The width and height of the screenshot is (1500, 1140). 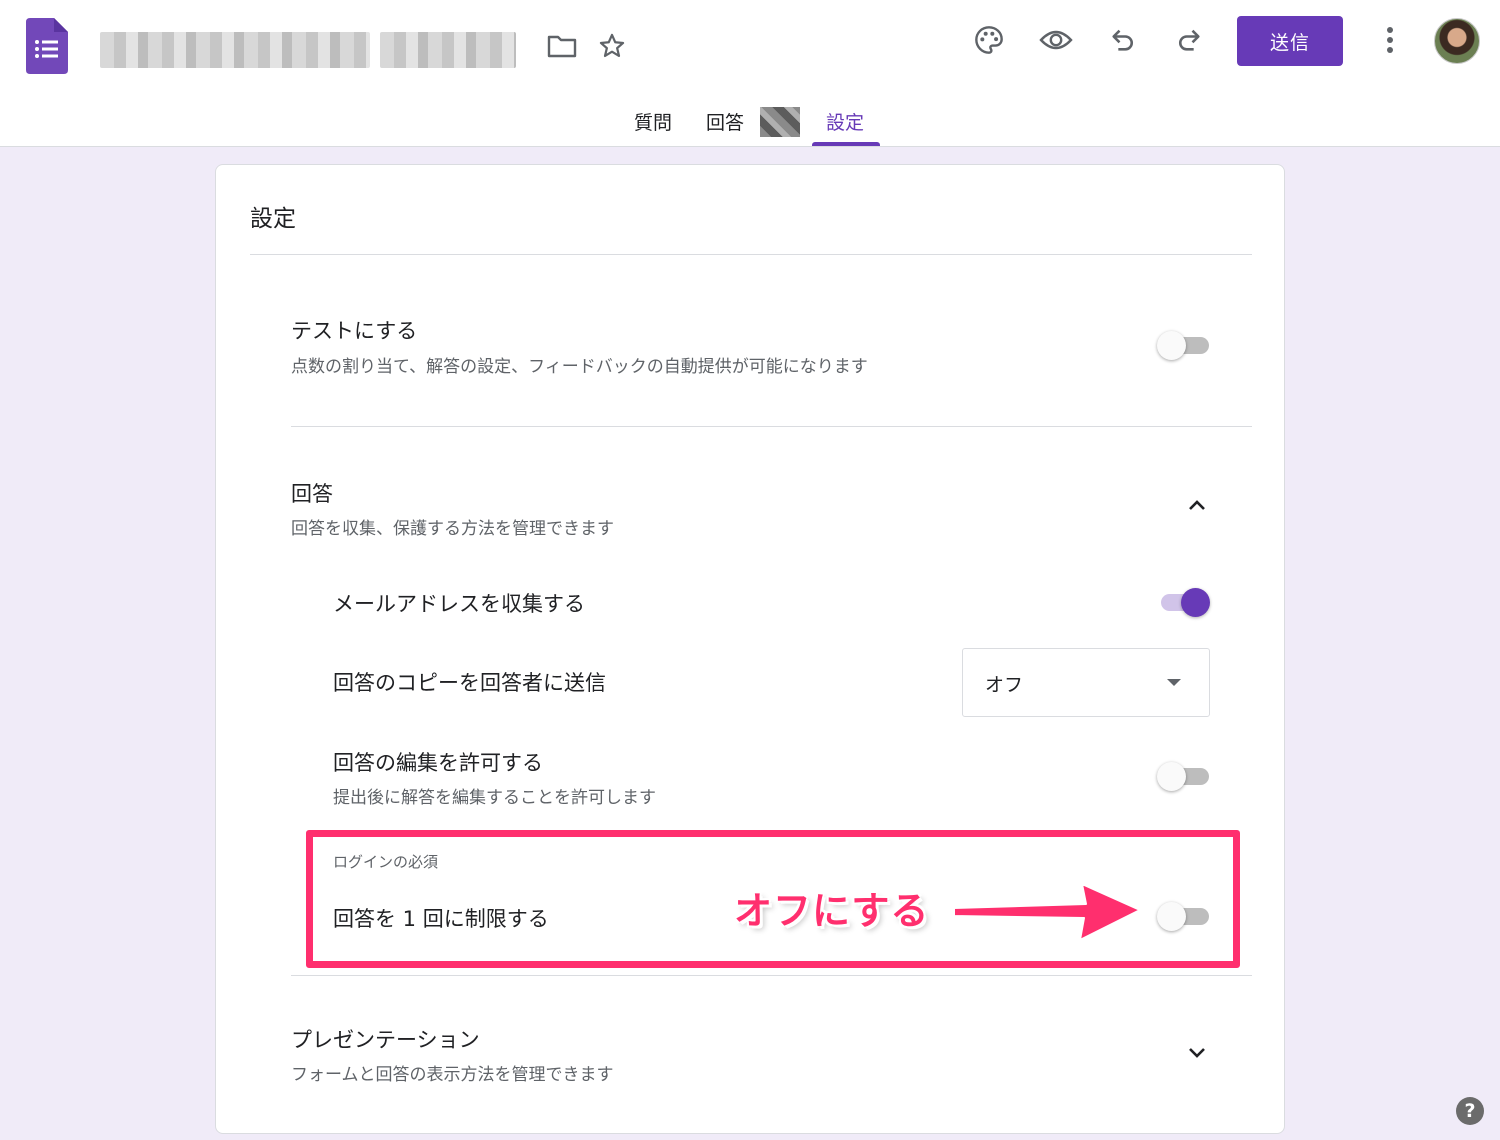 What do you see at coordinates (494, 798) in the screenshot?
I see `allow-edit-description: 提出後に解答を編集することを許可します` at bounding box center [494, 798].